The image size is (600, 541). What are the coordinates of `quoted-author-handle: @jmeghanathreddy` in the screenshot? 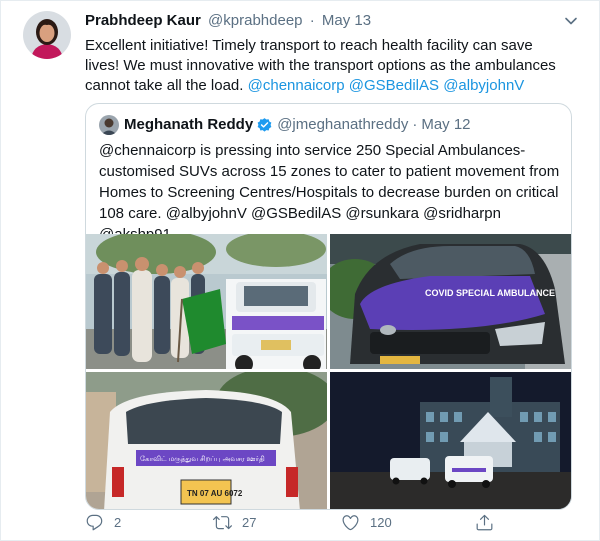 It's located at (342, 125).